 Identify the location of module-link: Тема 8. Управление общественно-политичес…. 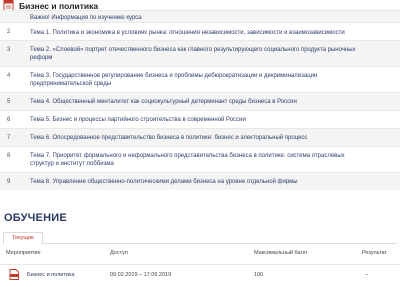
(212, 182).